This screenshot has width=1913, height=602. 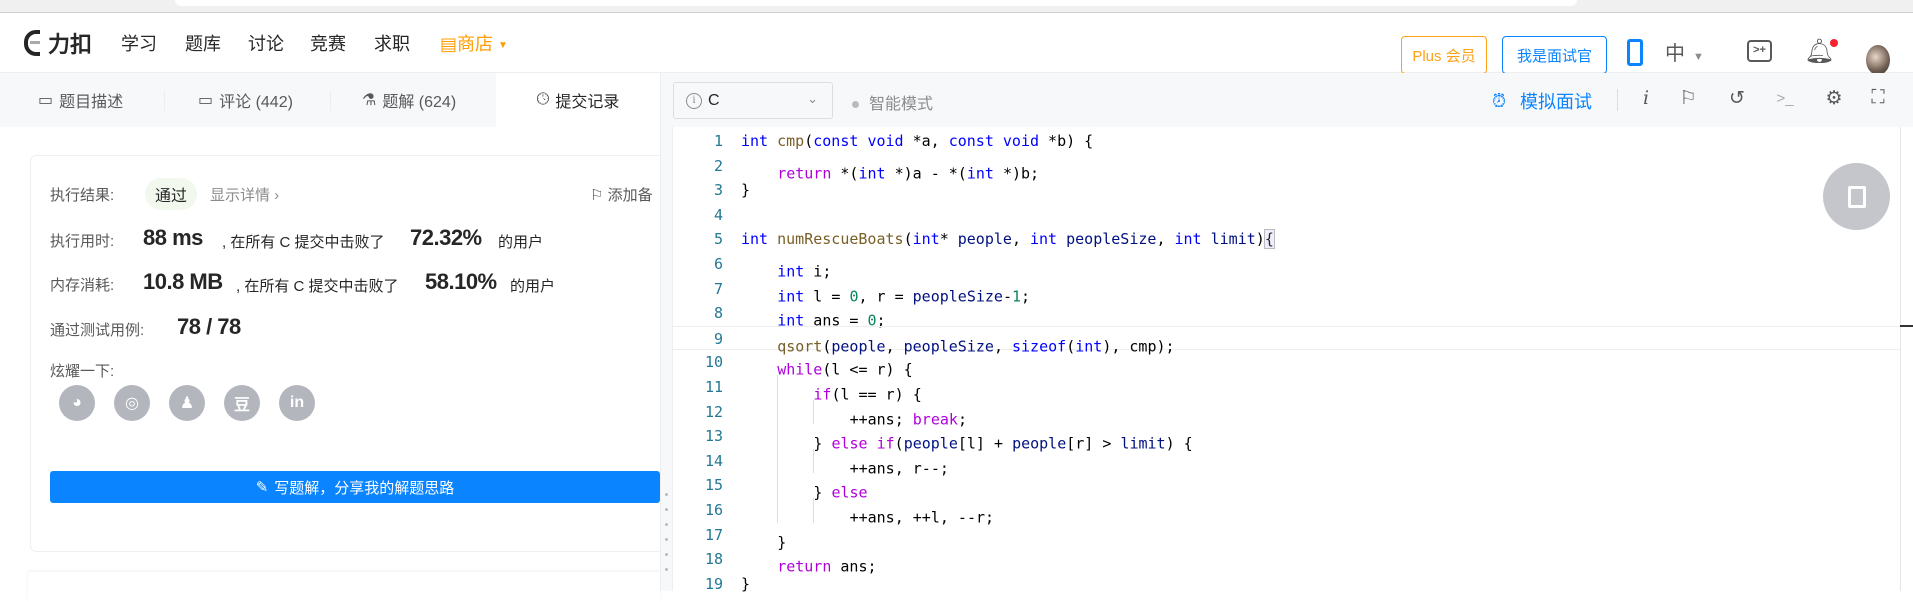 What do you see at coordinates (1617, 100) in the screenshot?
I see `toolbar-divider` at bounding box center [1617, 100].